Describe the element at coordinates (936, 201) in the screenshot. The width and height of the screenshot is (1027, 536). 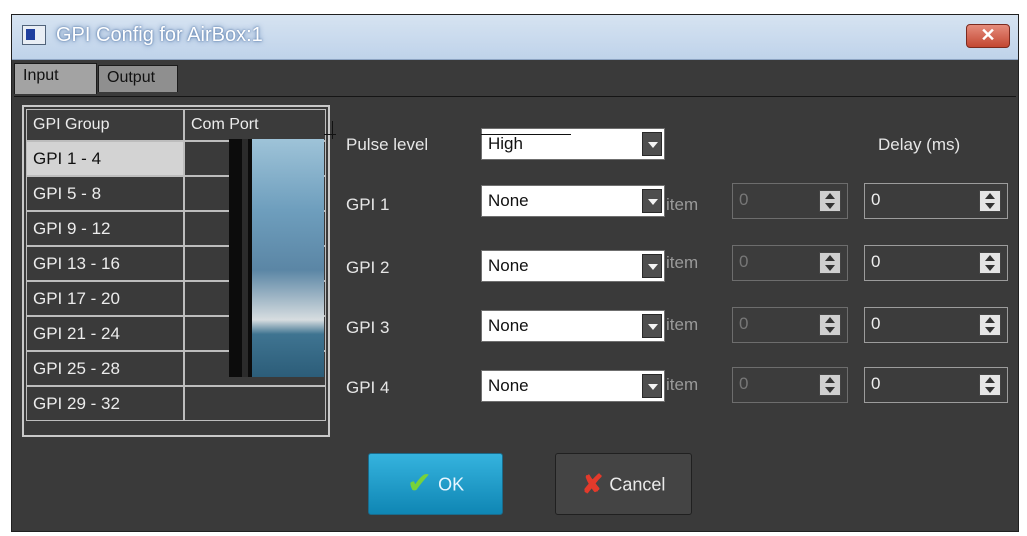
I see `gpi-1-delay-spinner: 0` at that location.